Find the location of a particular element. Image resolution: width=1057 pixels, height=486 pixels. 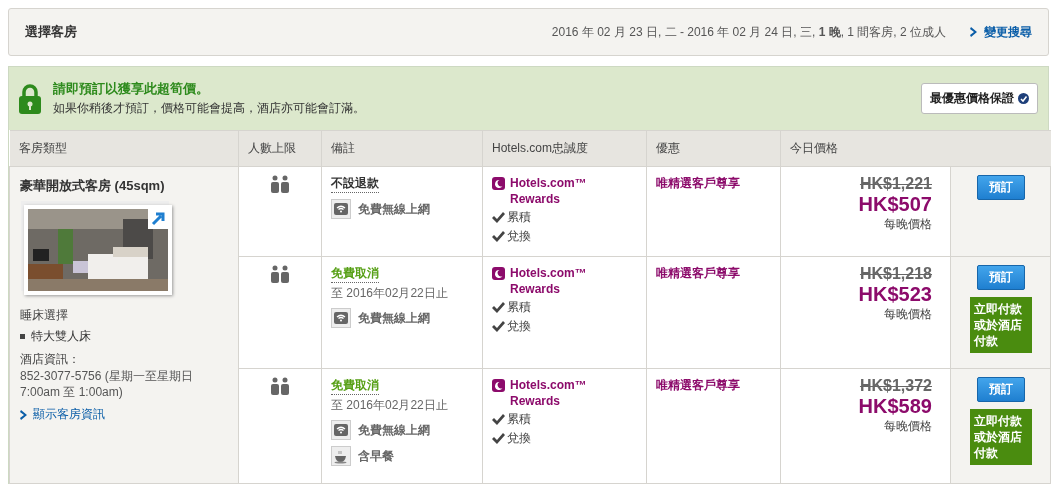

banner-headline: 請即預訂以獲享此超筍價。 is located at coordinates (131, 89).